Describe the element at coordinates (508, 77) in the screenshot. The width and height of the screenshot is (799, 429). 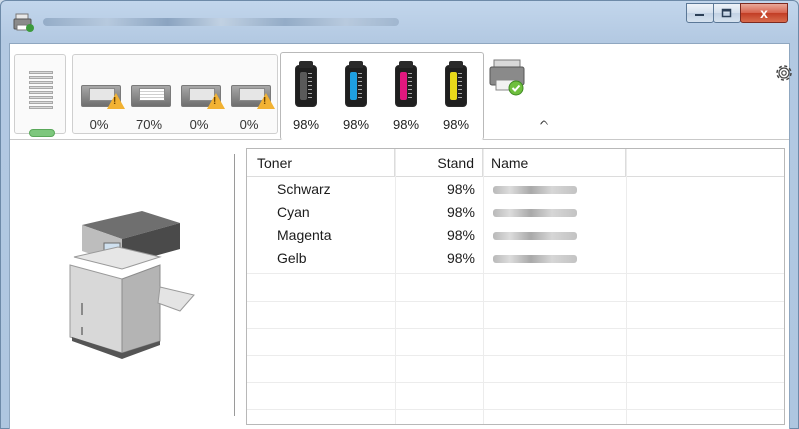
I see `printer-check-icon` at that location.